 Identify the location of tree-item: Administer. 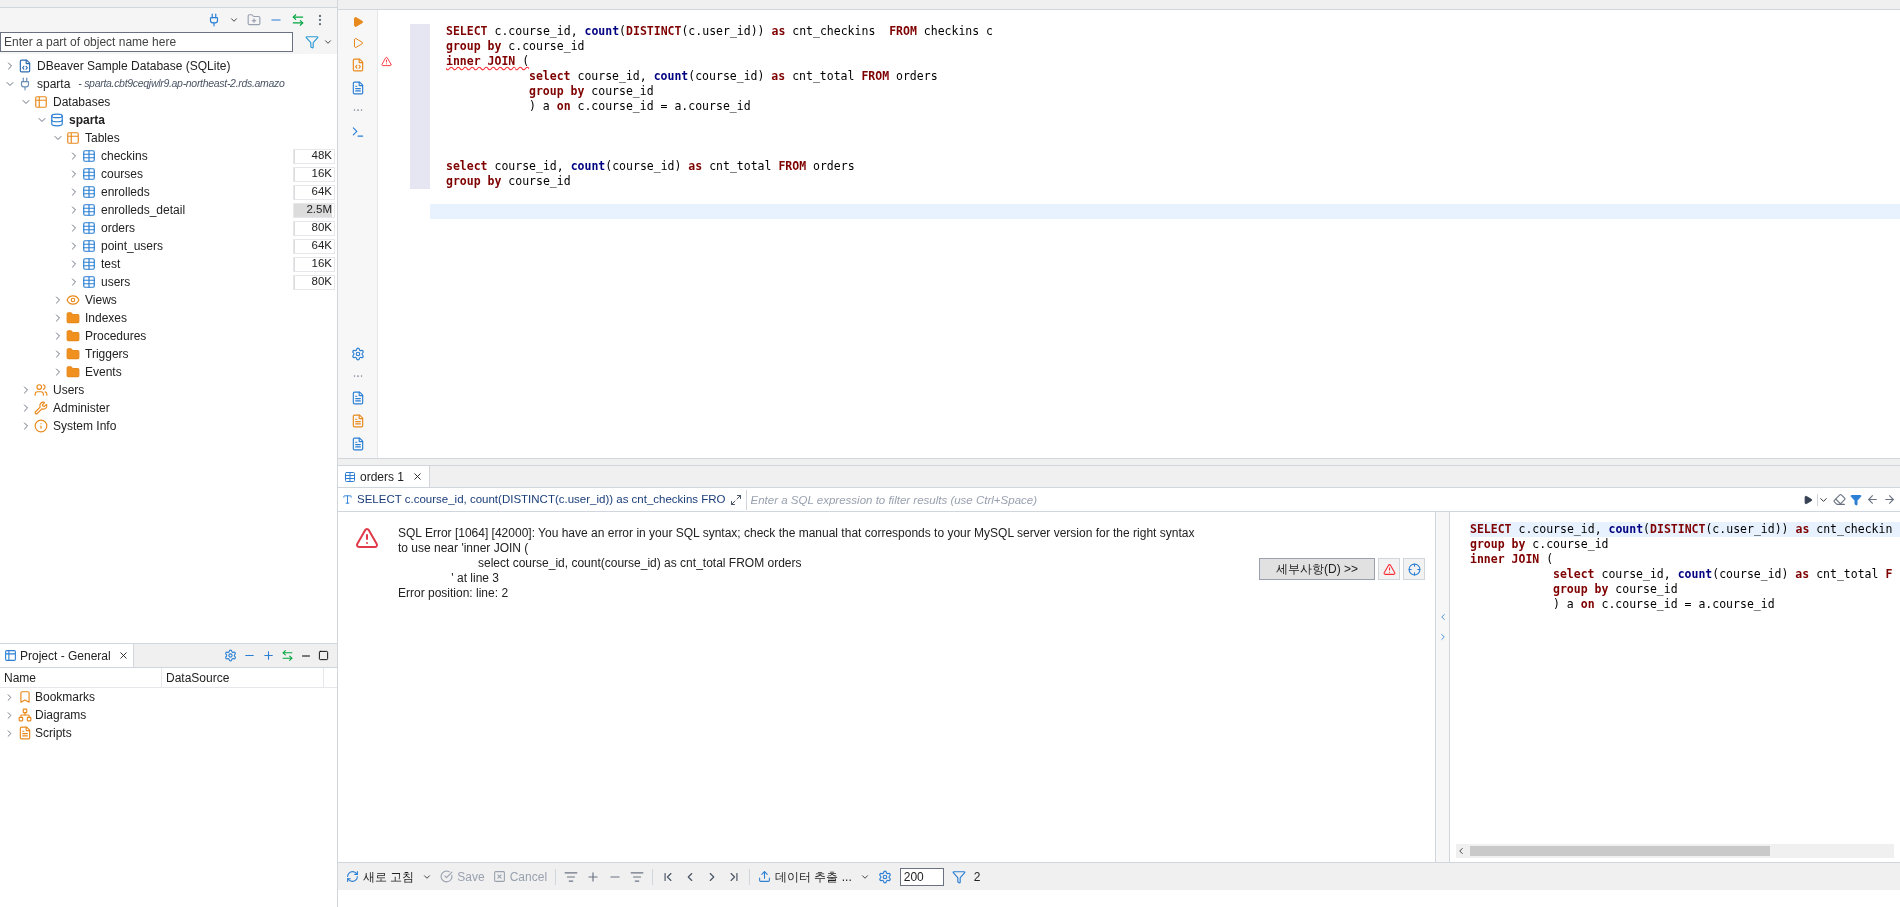
(81, 408).